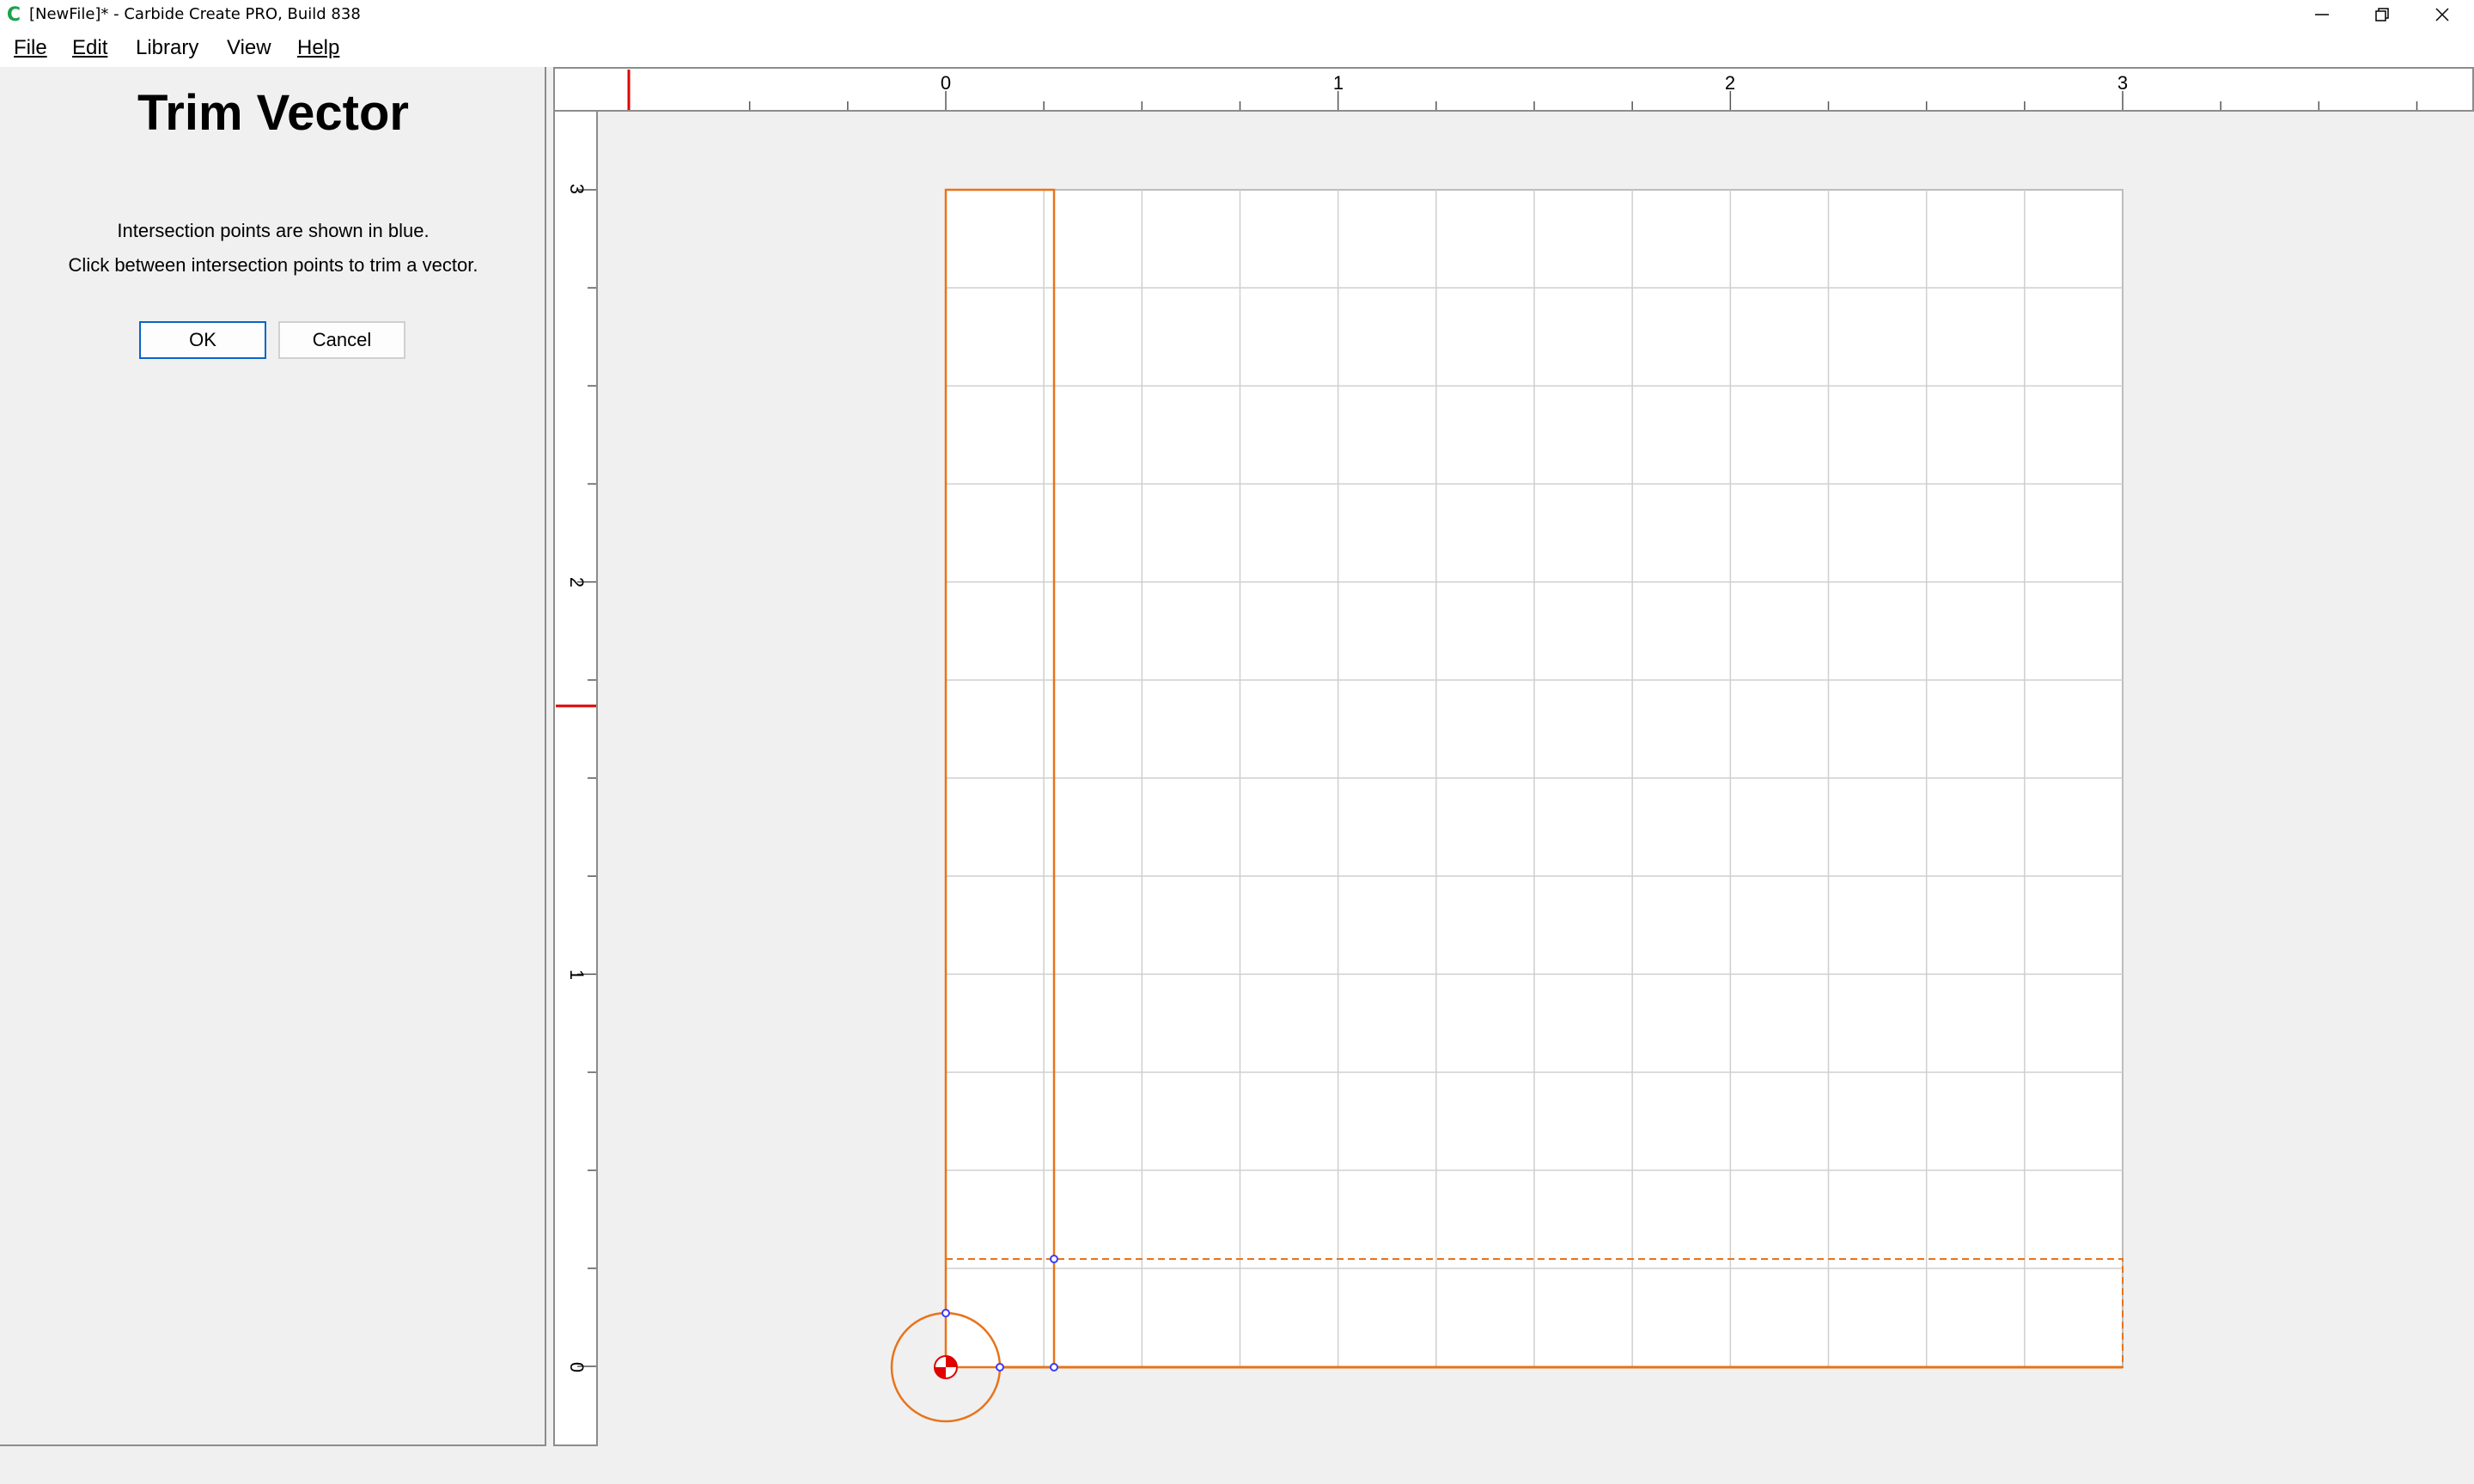 The width and height of the screenshot is (2474, 1484). I want to click on restore-button, so click(2382, 15).